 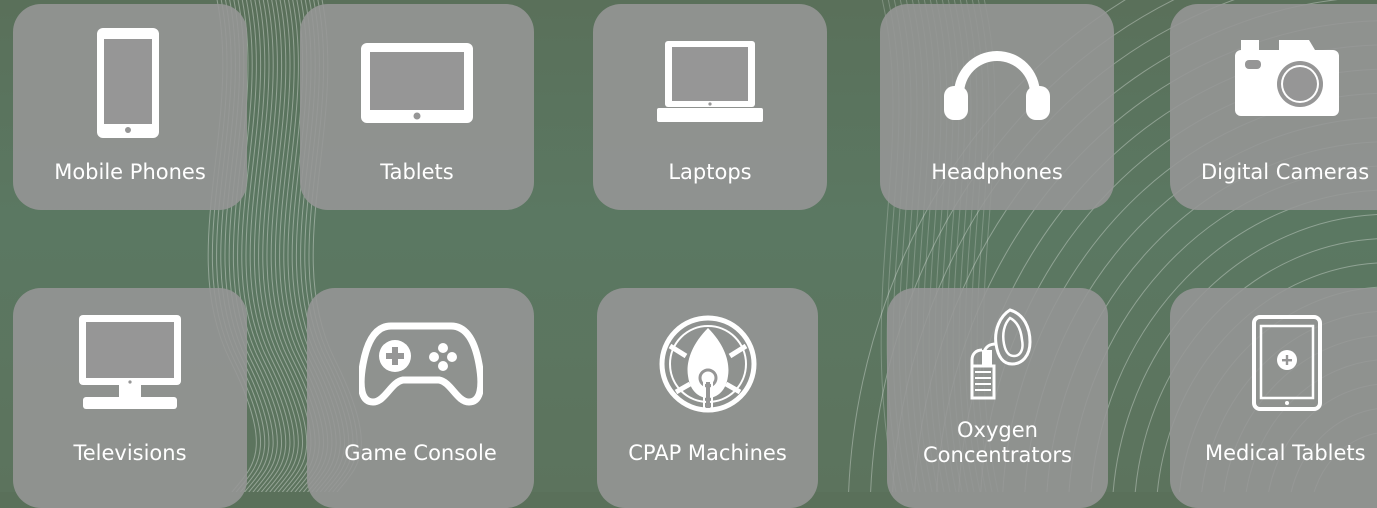 I want to click on tile-laptops: Laptops, so click(x=710, y=107).